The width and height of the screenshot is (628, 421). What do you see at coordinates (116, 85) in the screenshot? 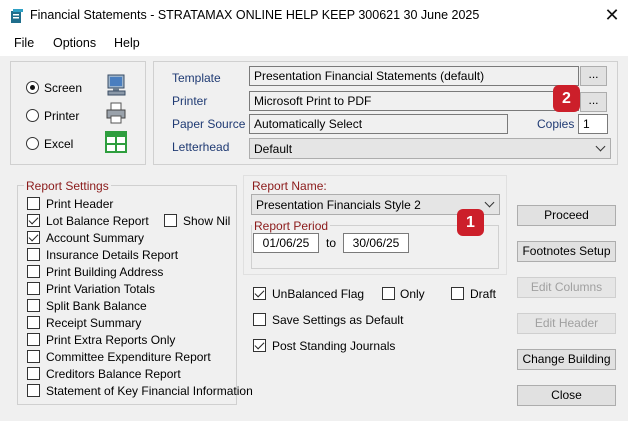
I see `monitor-icon` at bounding box center [116, 85].